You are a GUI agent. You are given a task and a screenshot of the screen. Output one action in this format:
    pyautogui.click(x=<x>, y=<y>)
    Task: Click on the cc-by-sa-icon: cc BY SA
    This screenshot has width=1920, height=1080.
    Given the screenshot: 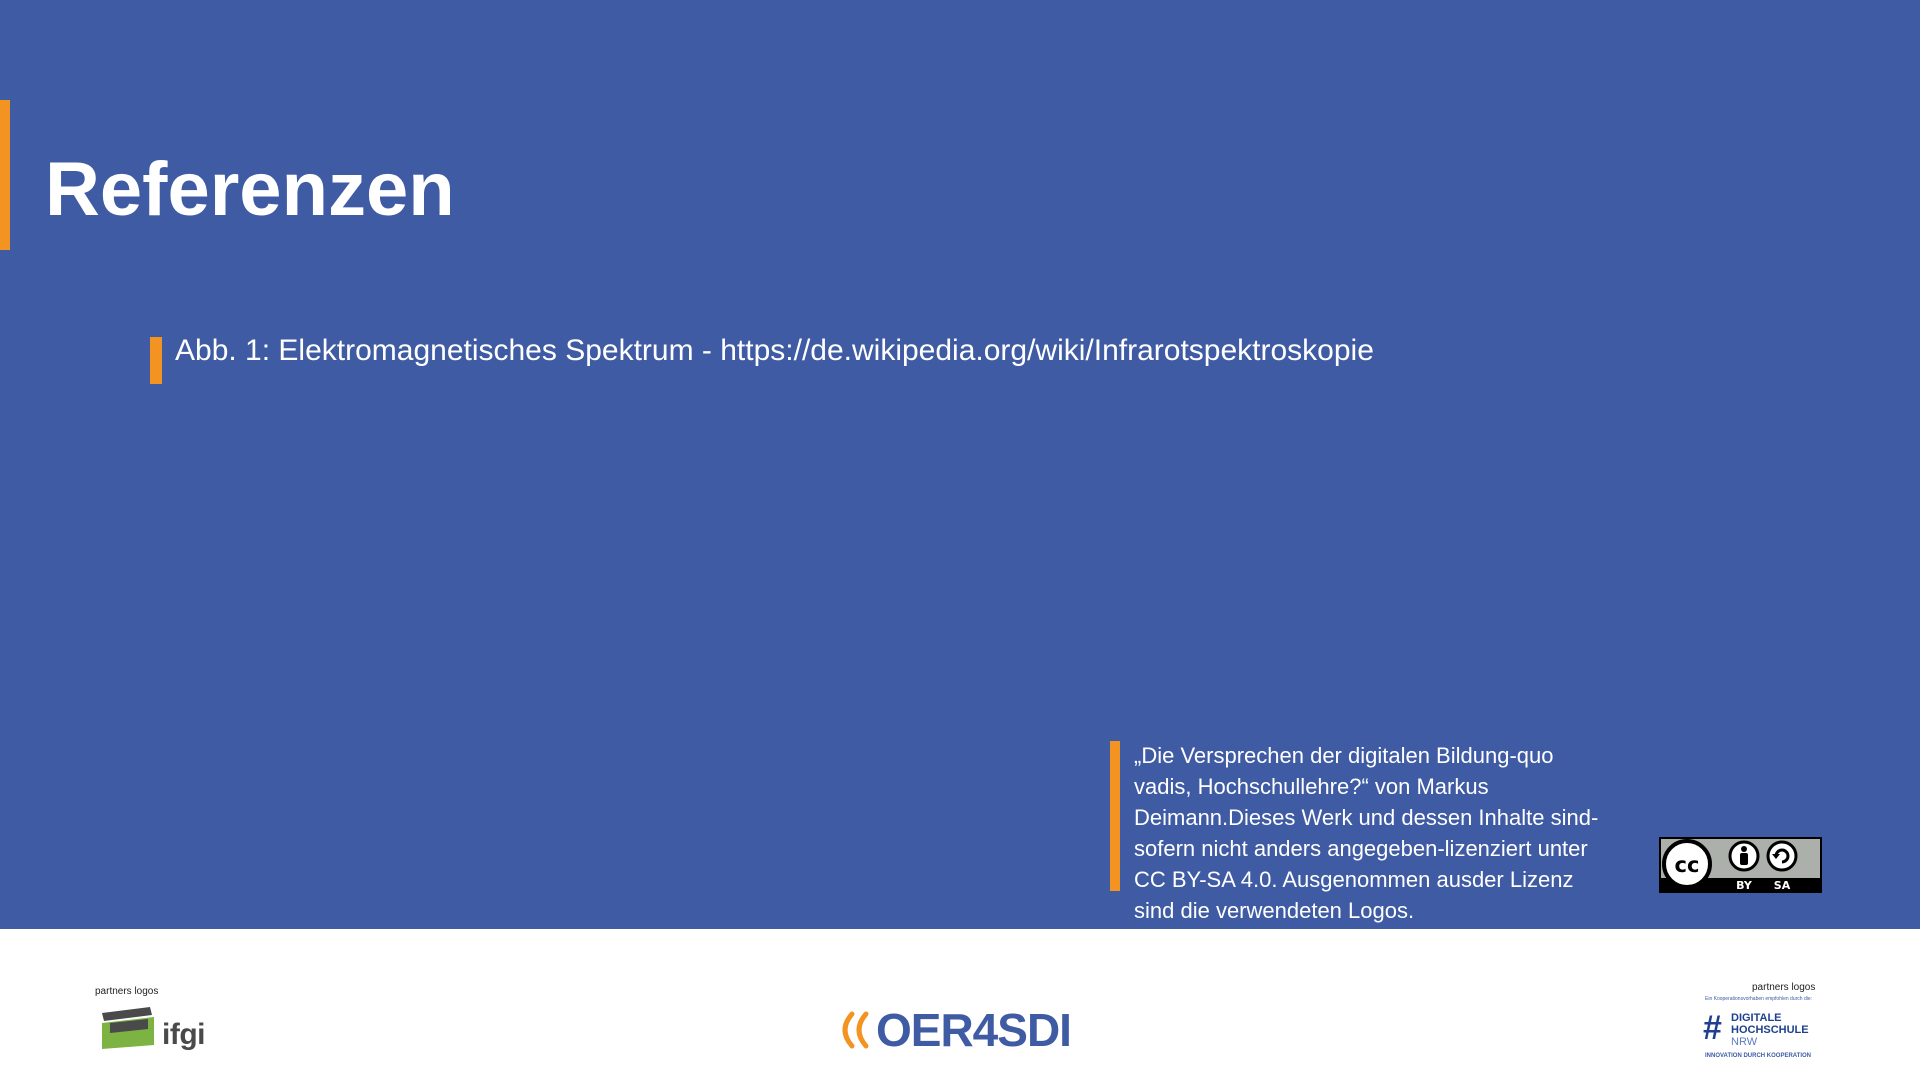 What is the action you would take?
    pyautogui.click(x=1740, y=865)
    